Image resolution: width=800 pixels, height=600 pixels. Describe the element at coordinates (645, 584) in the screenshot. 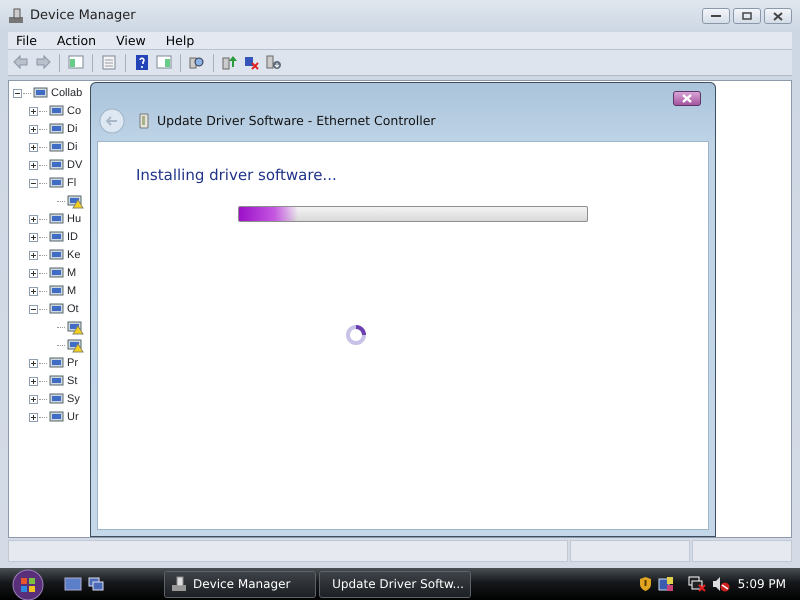

I see `shield-icon` at that location.